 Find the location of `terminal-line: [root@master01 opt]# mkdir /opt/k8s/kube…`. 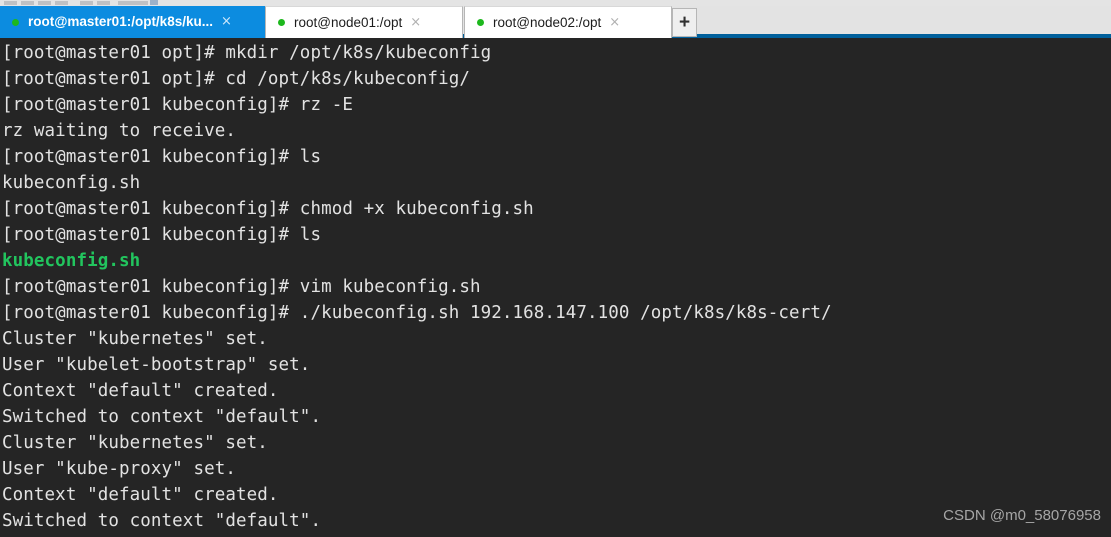

terminal-line: [root@master01 opt]# mkdir /opt/k8s/kube… is located at coordinates (247, 53).